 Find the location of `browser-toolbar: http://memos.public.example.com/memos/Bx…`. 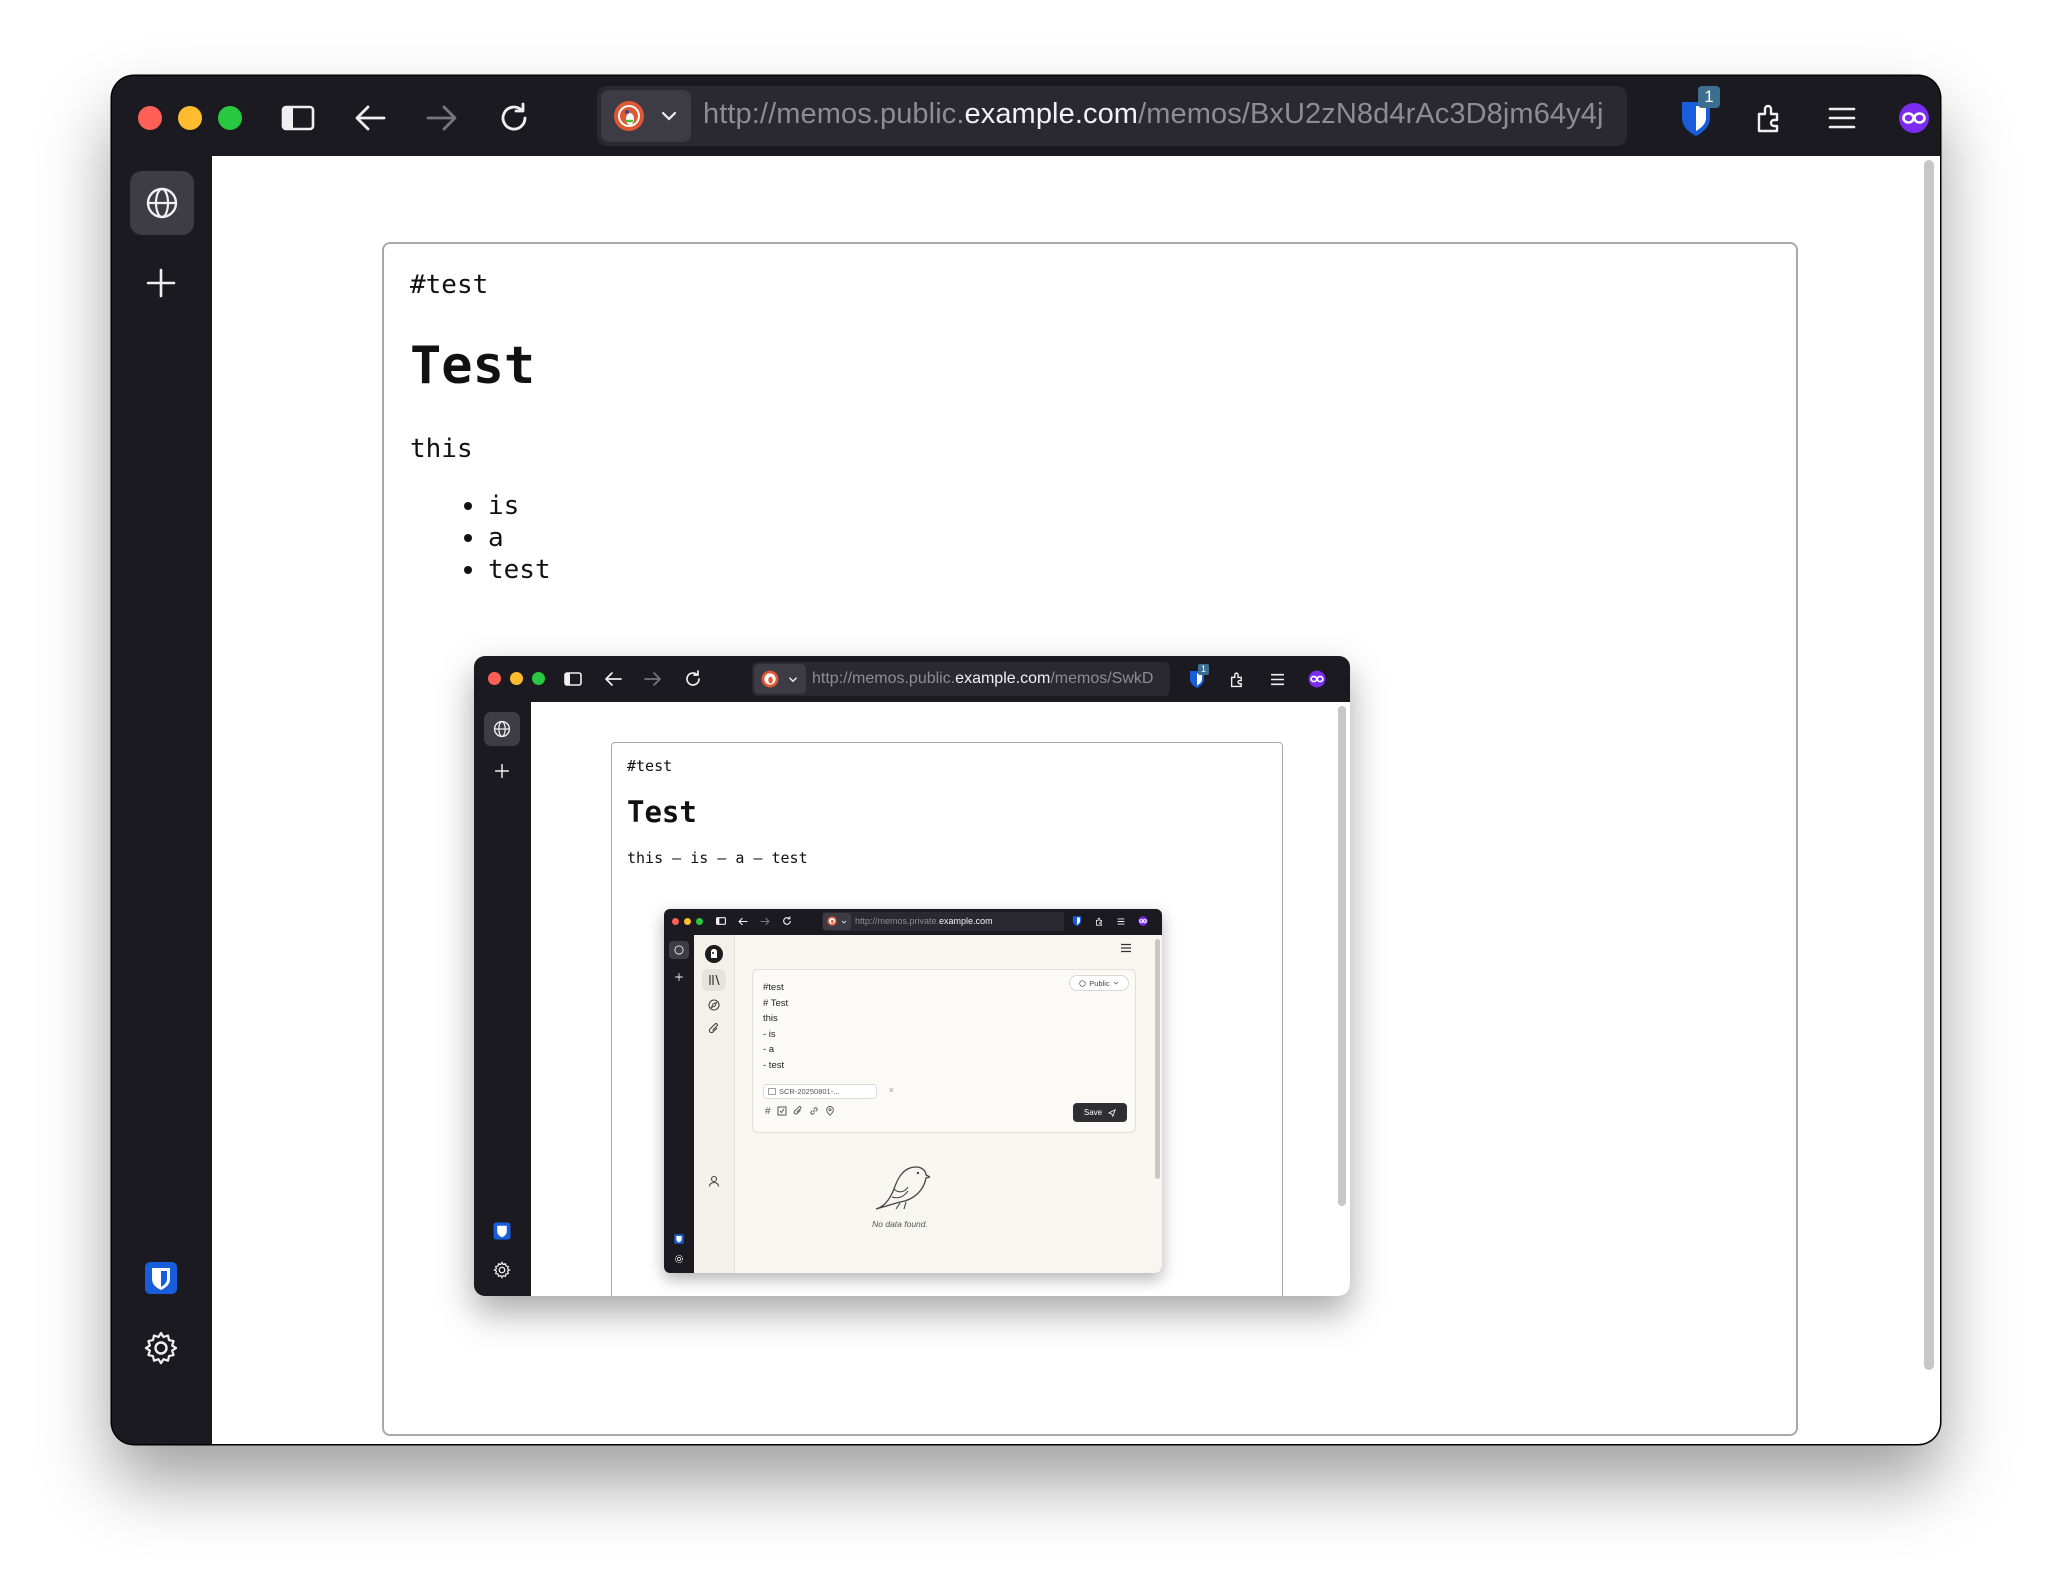

browser-toolbar: http://memos.public.example.com/memos/Bx… is located at coordinates (1026, 116).